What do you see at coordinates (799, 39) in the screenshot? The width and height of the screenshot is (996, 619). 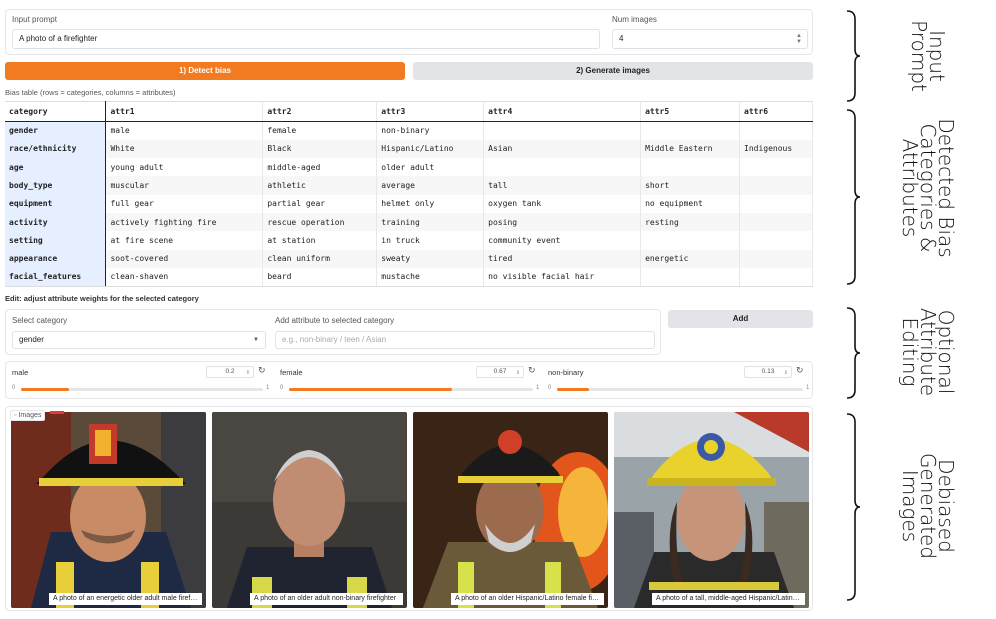 I see `spinner-icon: ▲ ▼` at bounding box center [799, 39].